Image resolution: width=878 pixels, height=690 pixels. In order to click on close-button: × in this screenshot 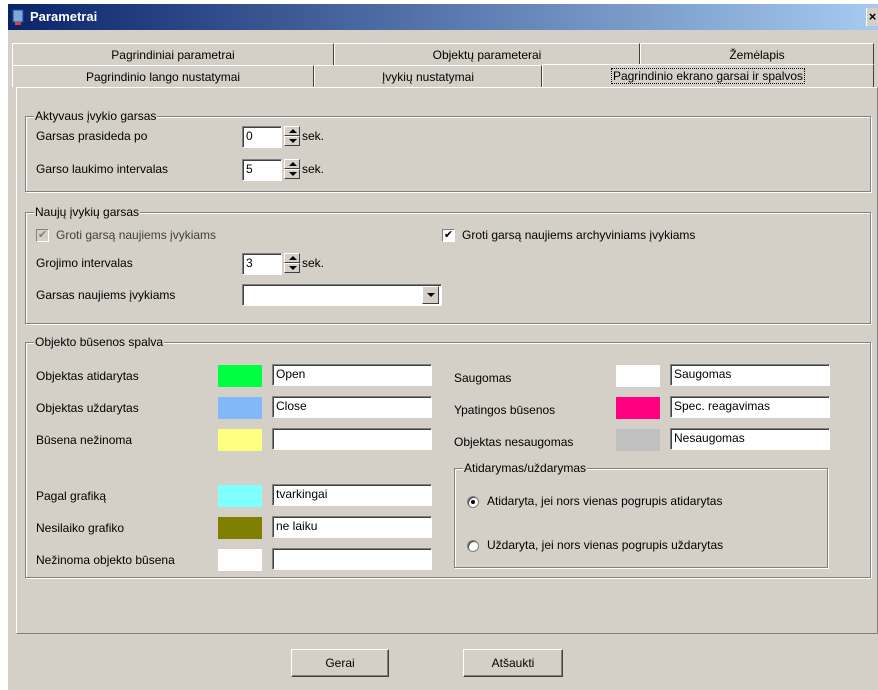, I will do `click(872, 17)`.